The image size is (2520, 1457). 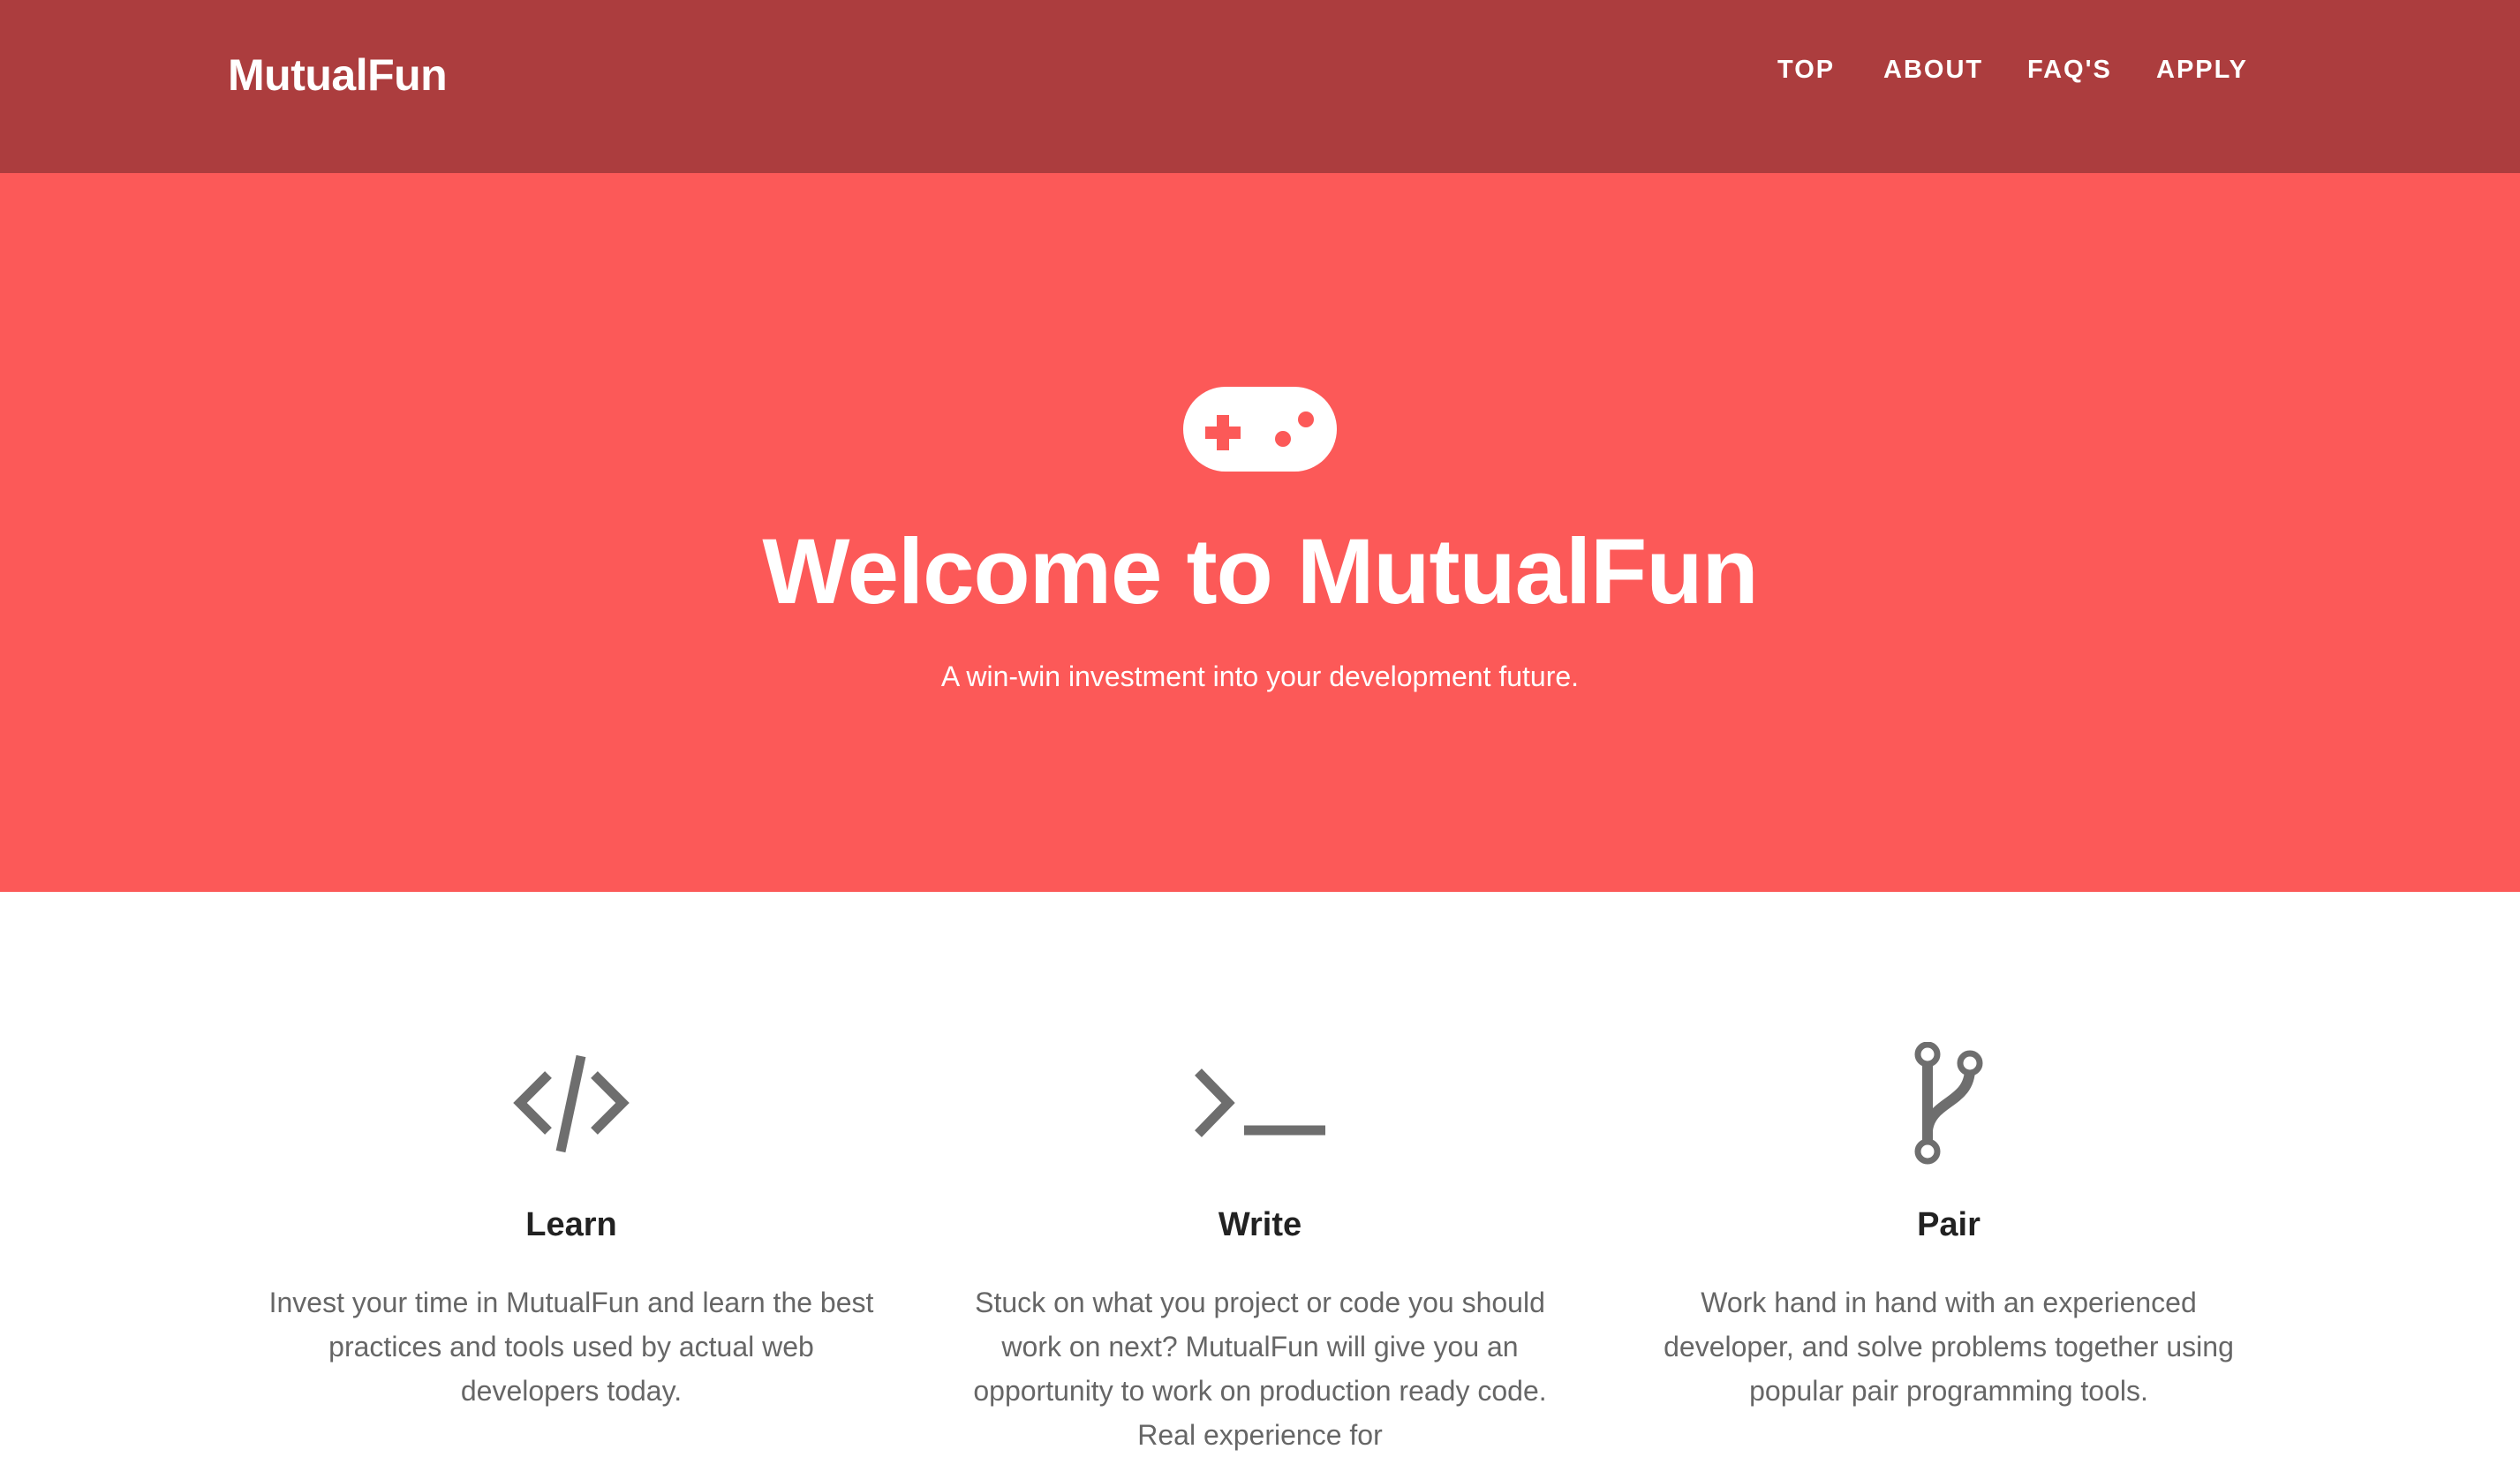 I want to click on feature-title: Learn, so click(x=571, y=1224).